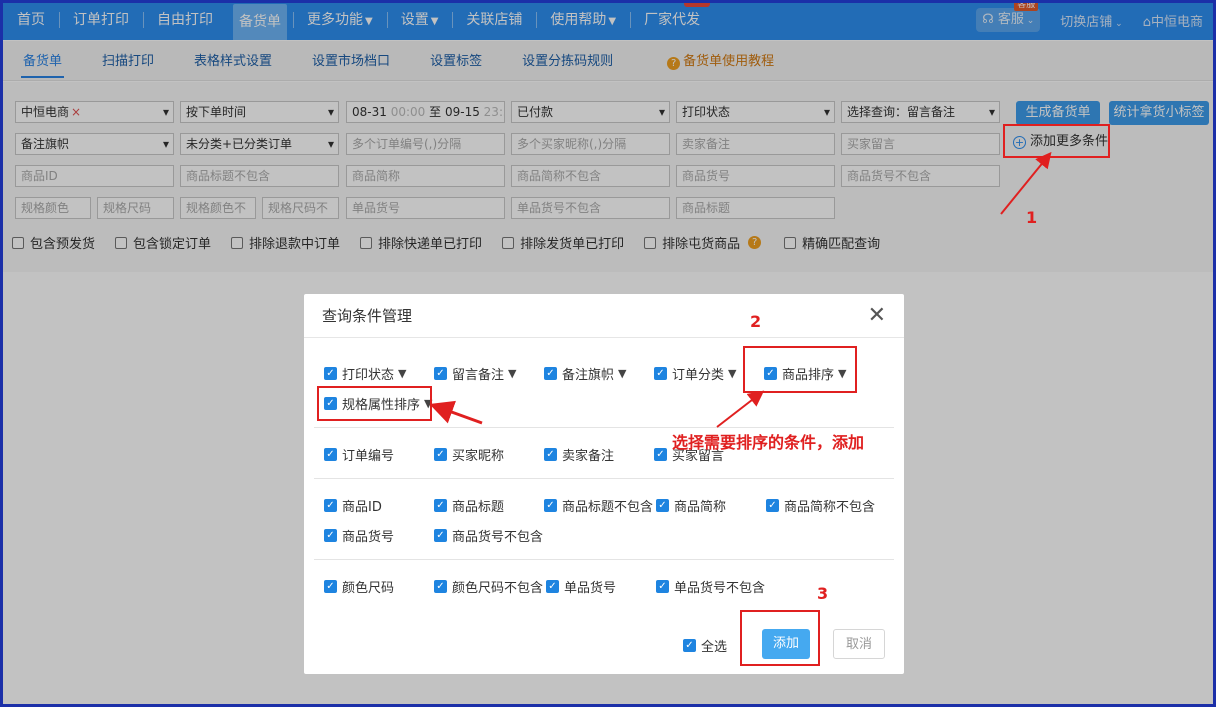 Image resolution: width=1216 pixels, height=707 pixels. Describe the element at coordinates (608, 507) in the screenshot. I see `cond-label: 商品标题不包含` at that location.